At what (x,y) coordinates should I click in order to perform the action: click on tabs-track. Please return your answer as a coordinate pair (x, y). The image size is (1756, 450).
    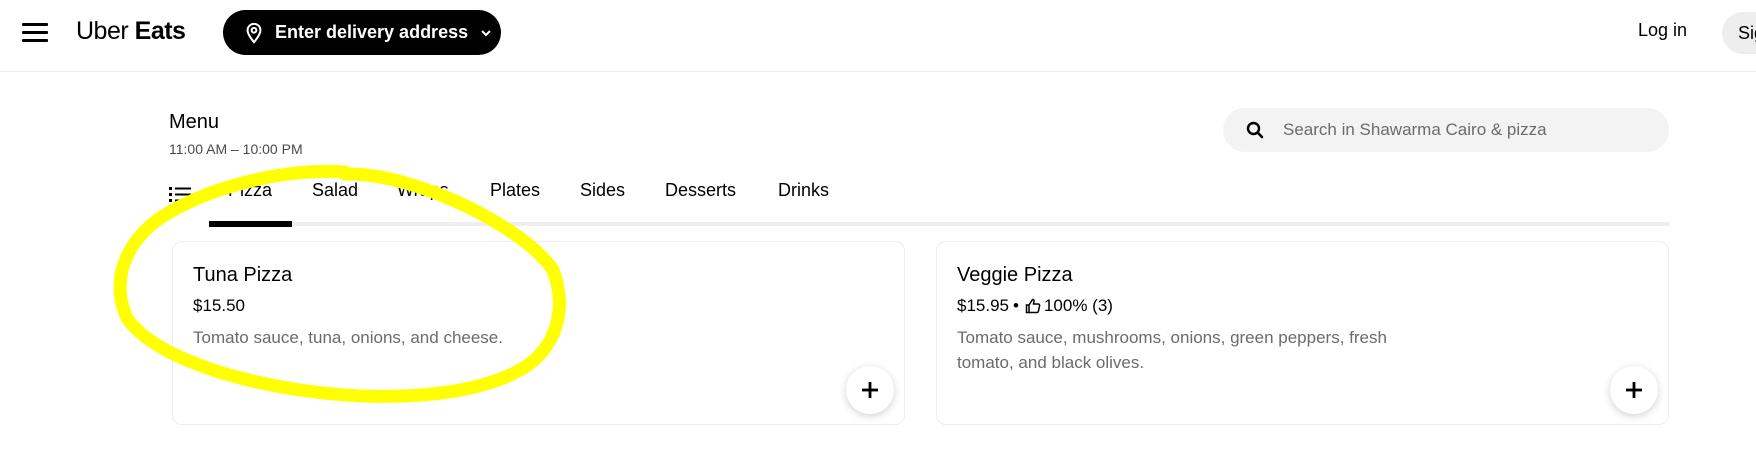
    Looking at the image, I should click on (939, 224).